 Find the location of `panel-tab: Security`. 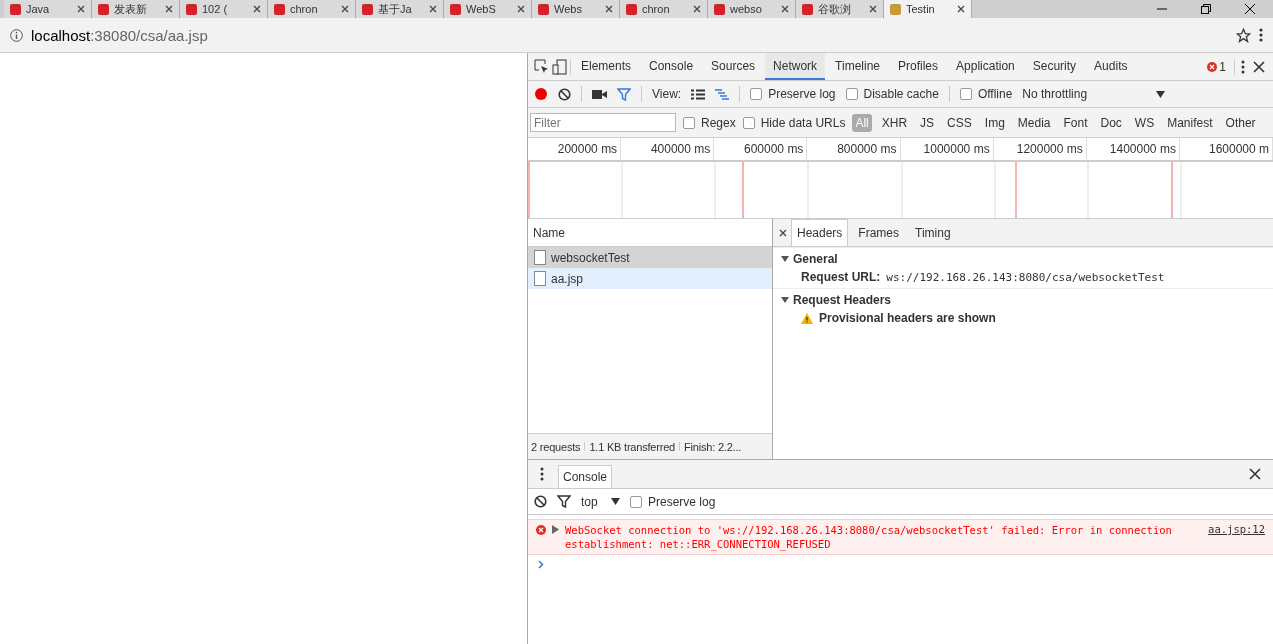

panel-tab: Security is located at coordinates (1054, 66).